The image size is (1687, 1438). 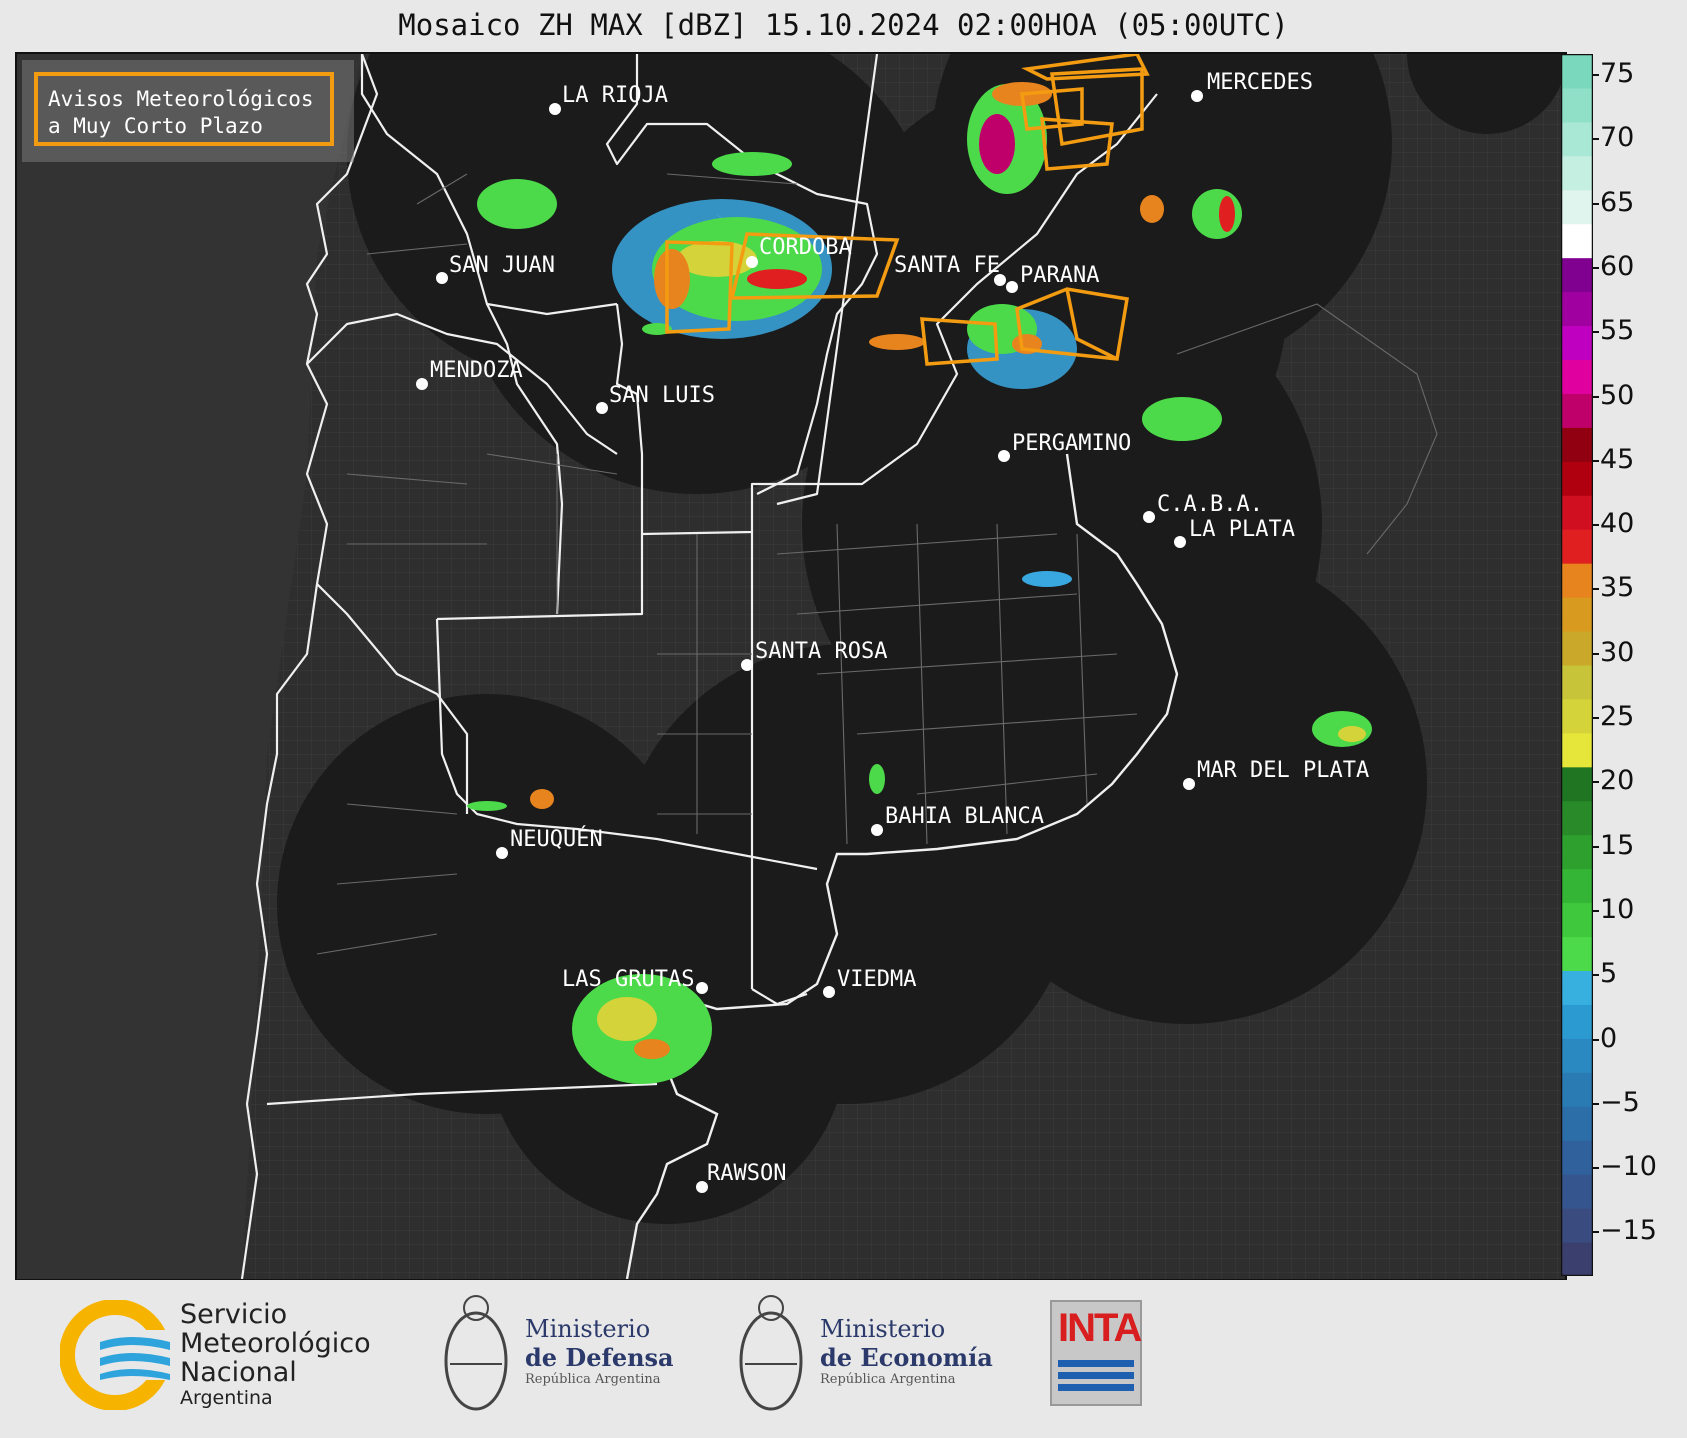 I want to click on legend-line-2: a Muy Corto Plazo, so click(x=155, y=126).